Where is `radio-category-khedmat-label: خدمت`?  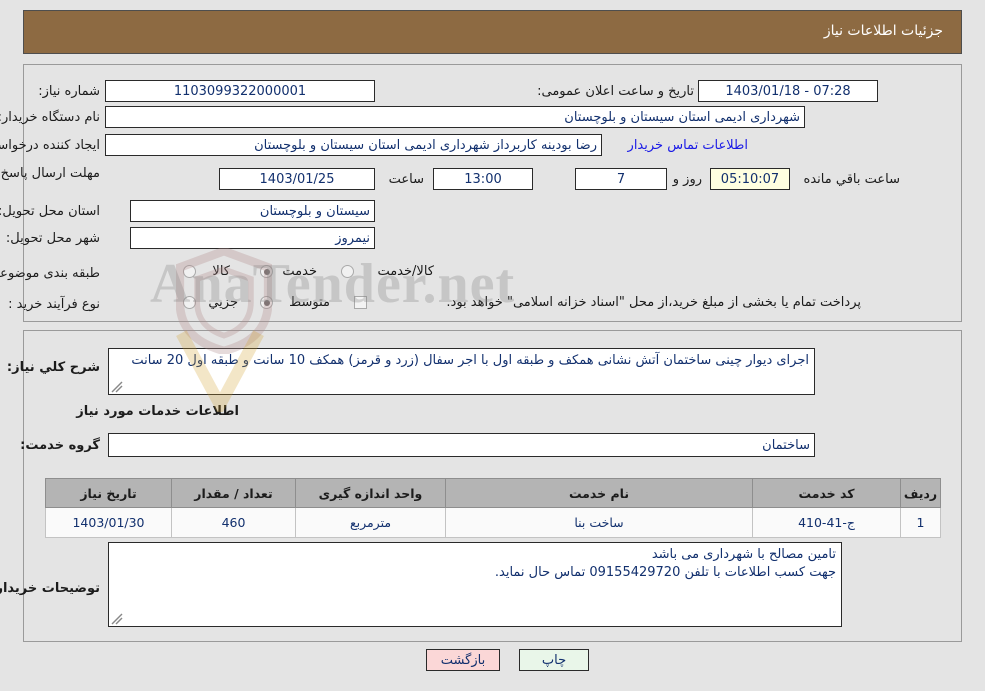 radio-category-khedmat-label: خدمت is located at coordinates (299, 271).